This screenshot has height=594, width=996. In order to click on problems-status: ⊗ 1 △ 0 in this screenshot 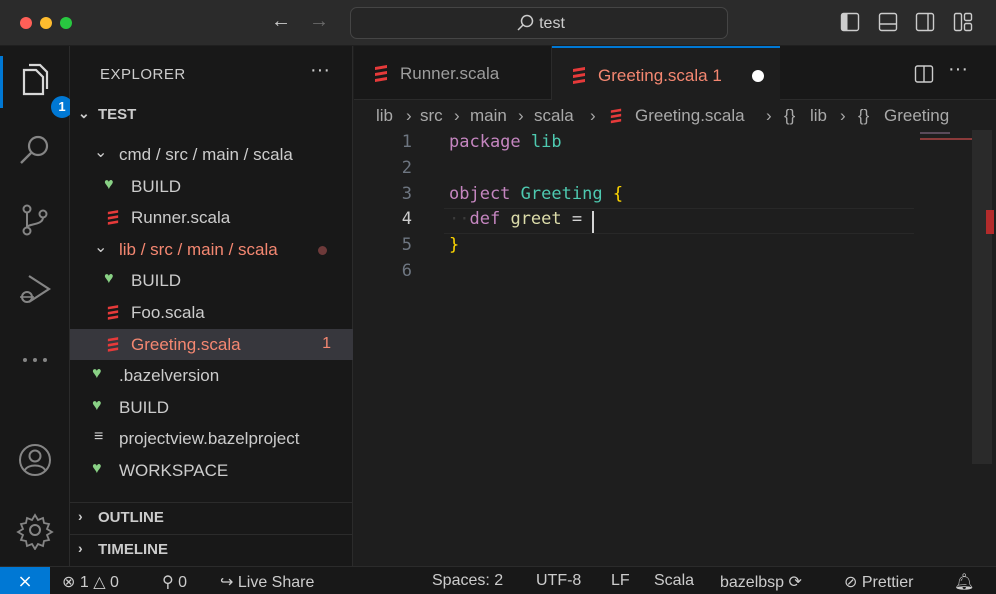, I will do `click(90, 582)`.